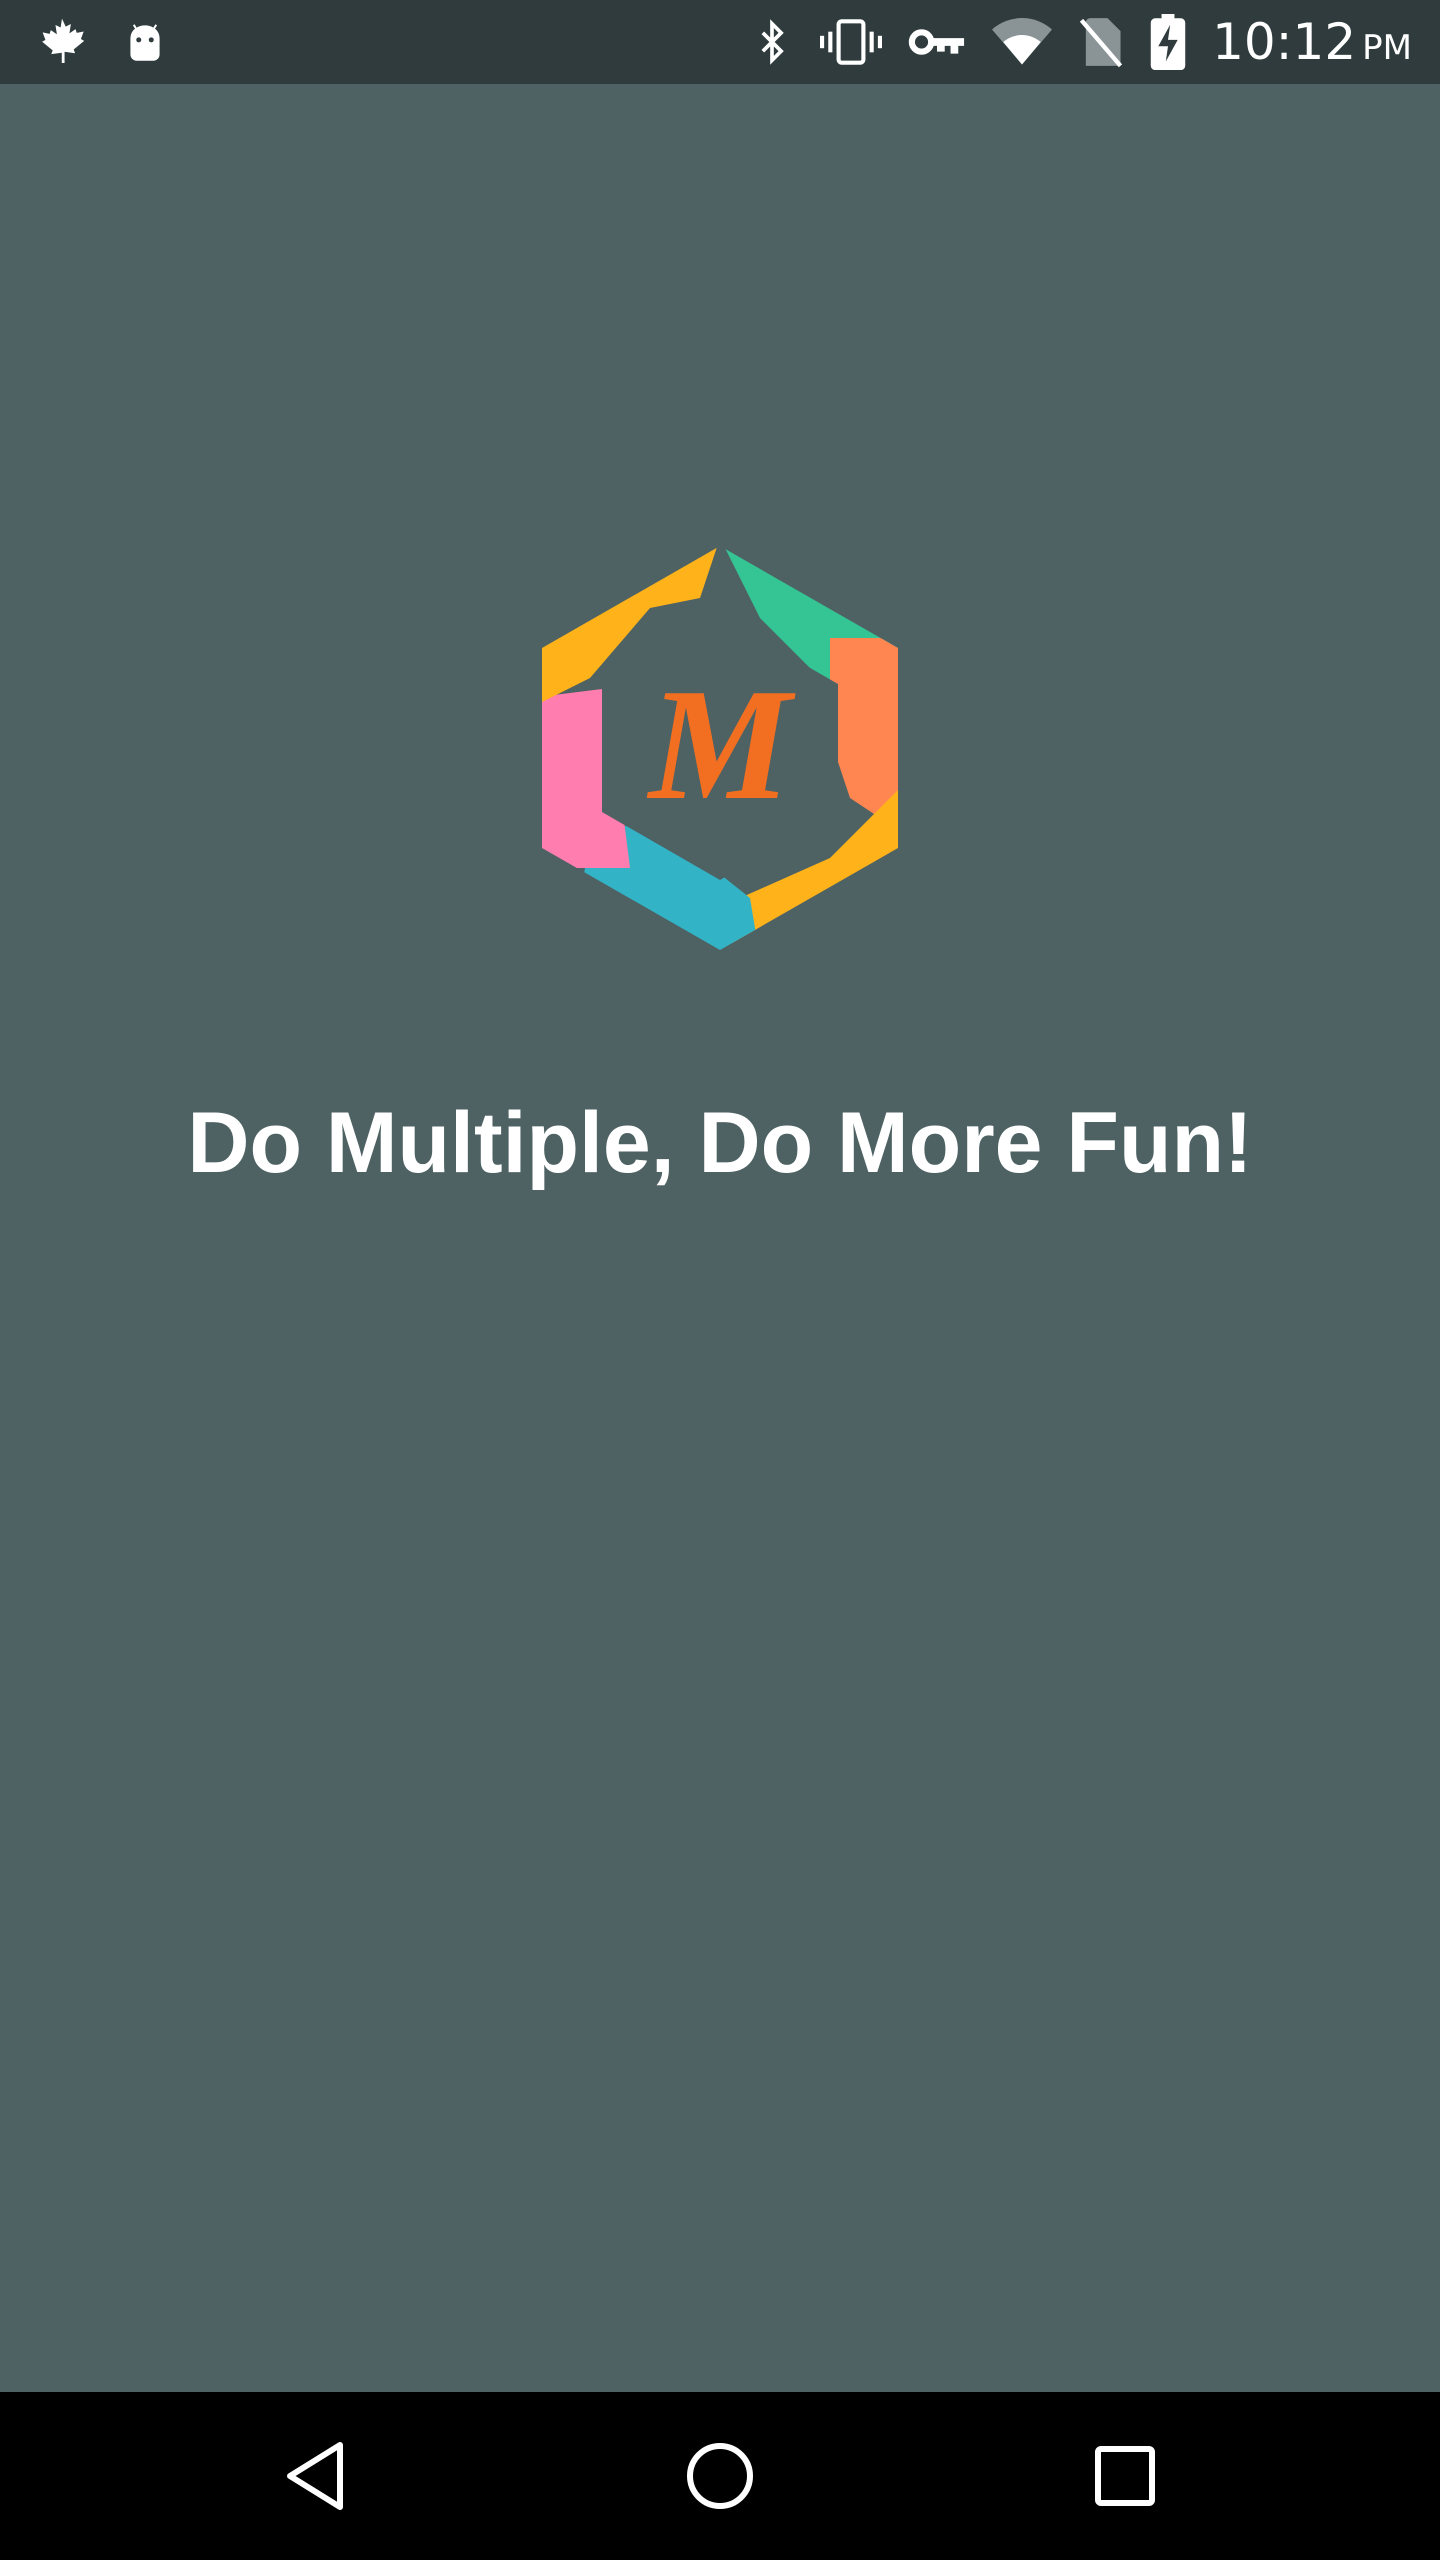  I want to click on vpn-key-icon, so click(937, 42).